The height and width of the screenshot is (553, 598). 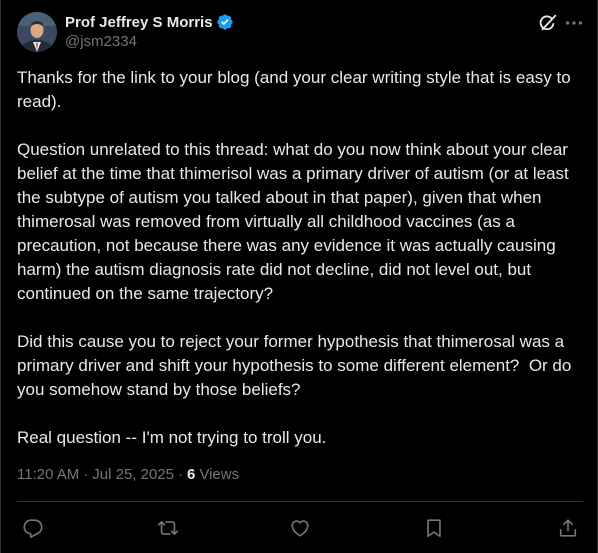 I want to click on repost-icon, so click(x=168, y=528).